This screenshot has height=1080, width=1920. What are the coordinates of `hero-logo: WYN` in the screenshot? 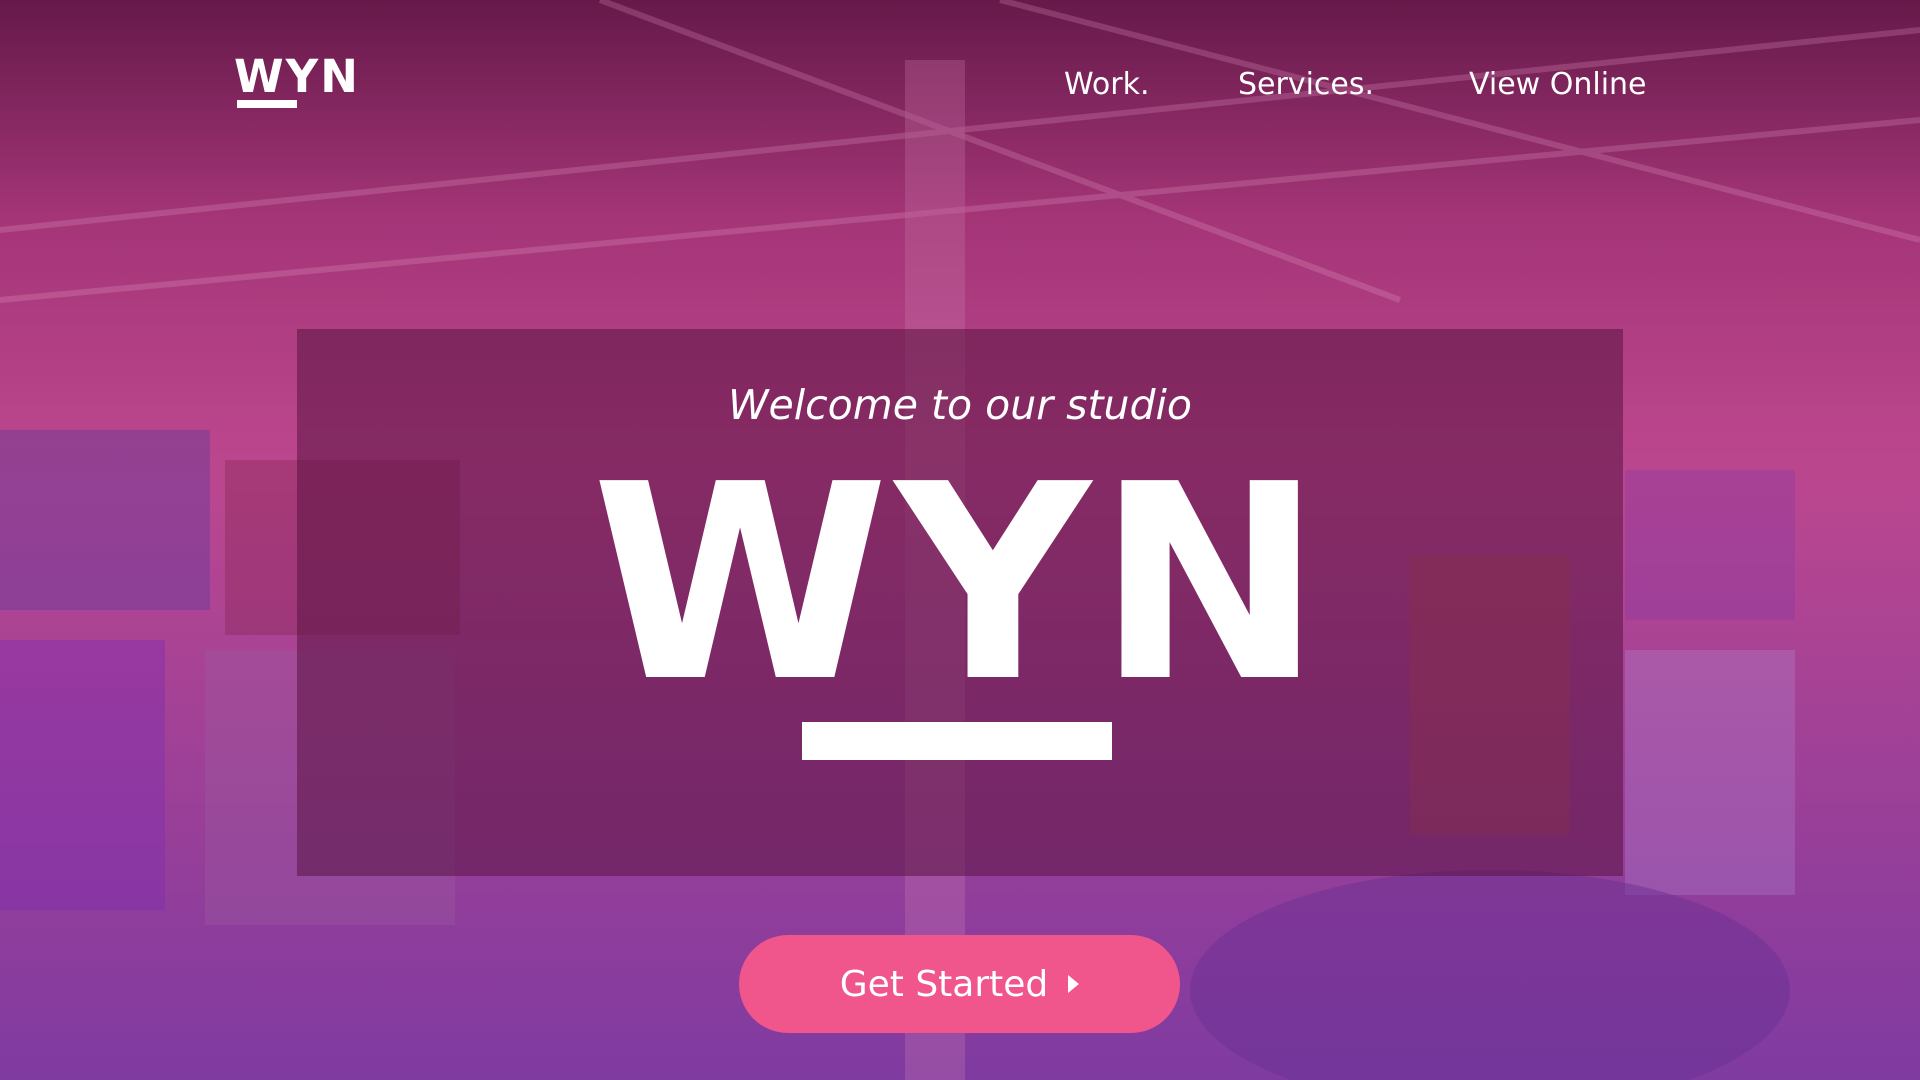 It's located at (960, 583).